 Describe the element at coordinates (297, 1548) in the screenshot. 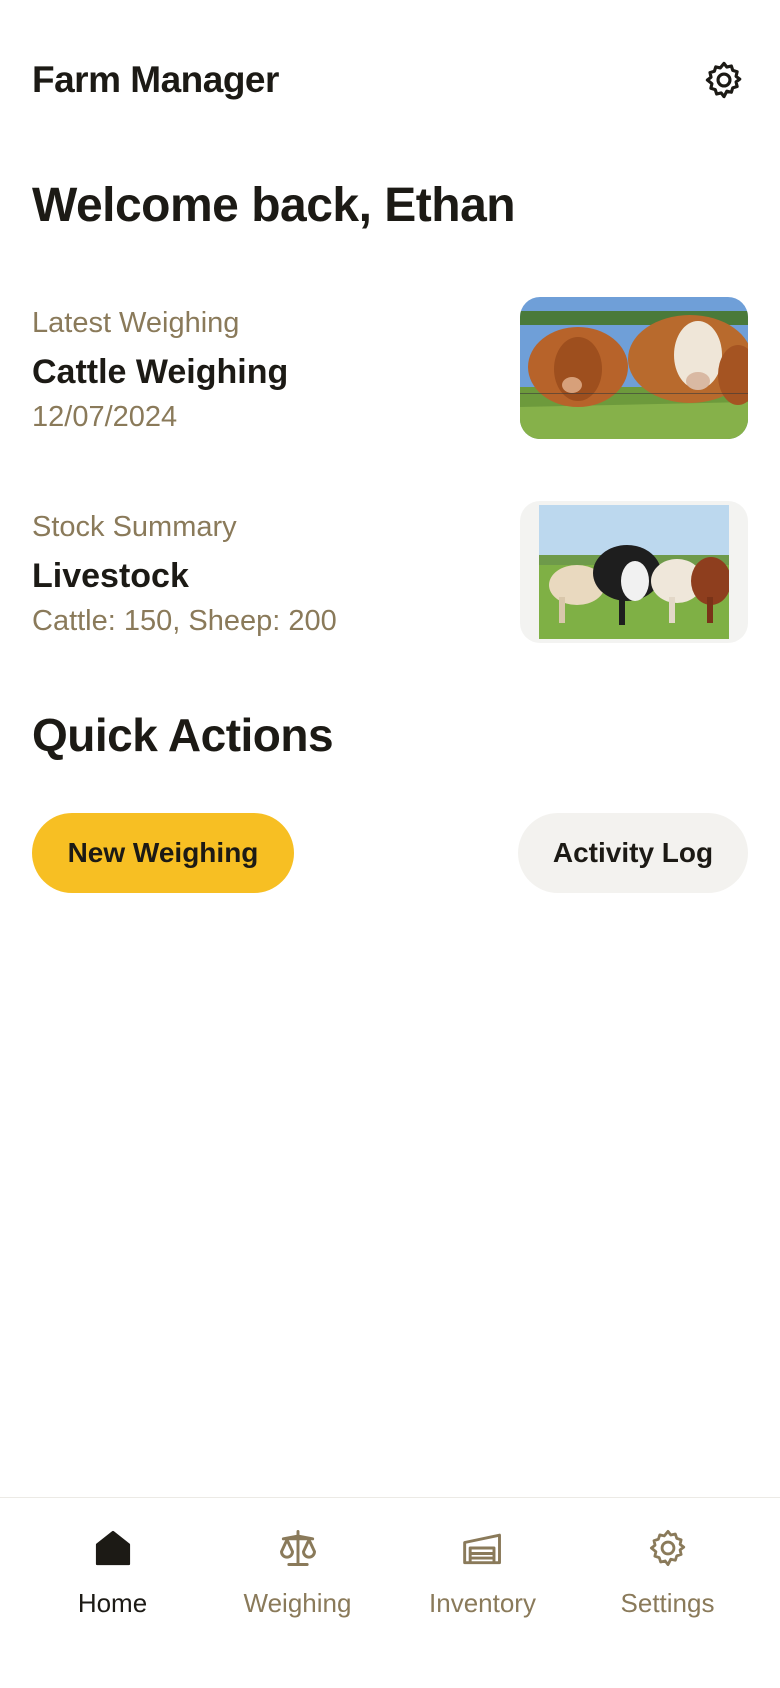

I see `scale-icon` at that location.